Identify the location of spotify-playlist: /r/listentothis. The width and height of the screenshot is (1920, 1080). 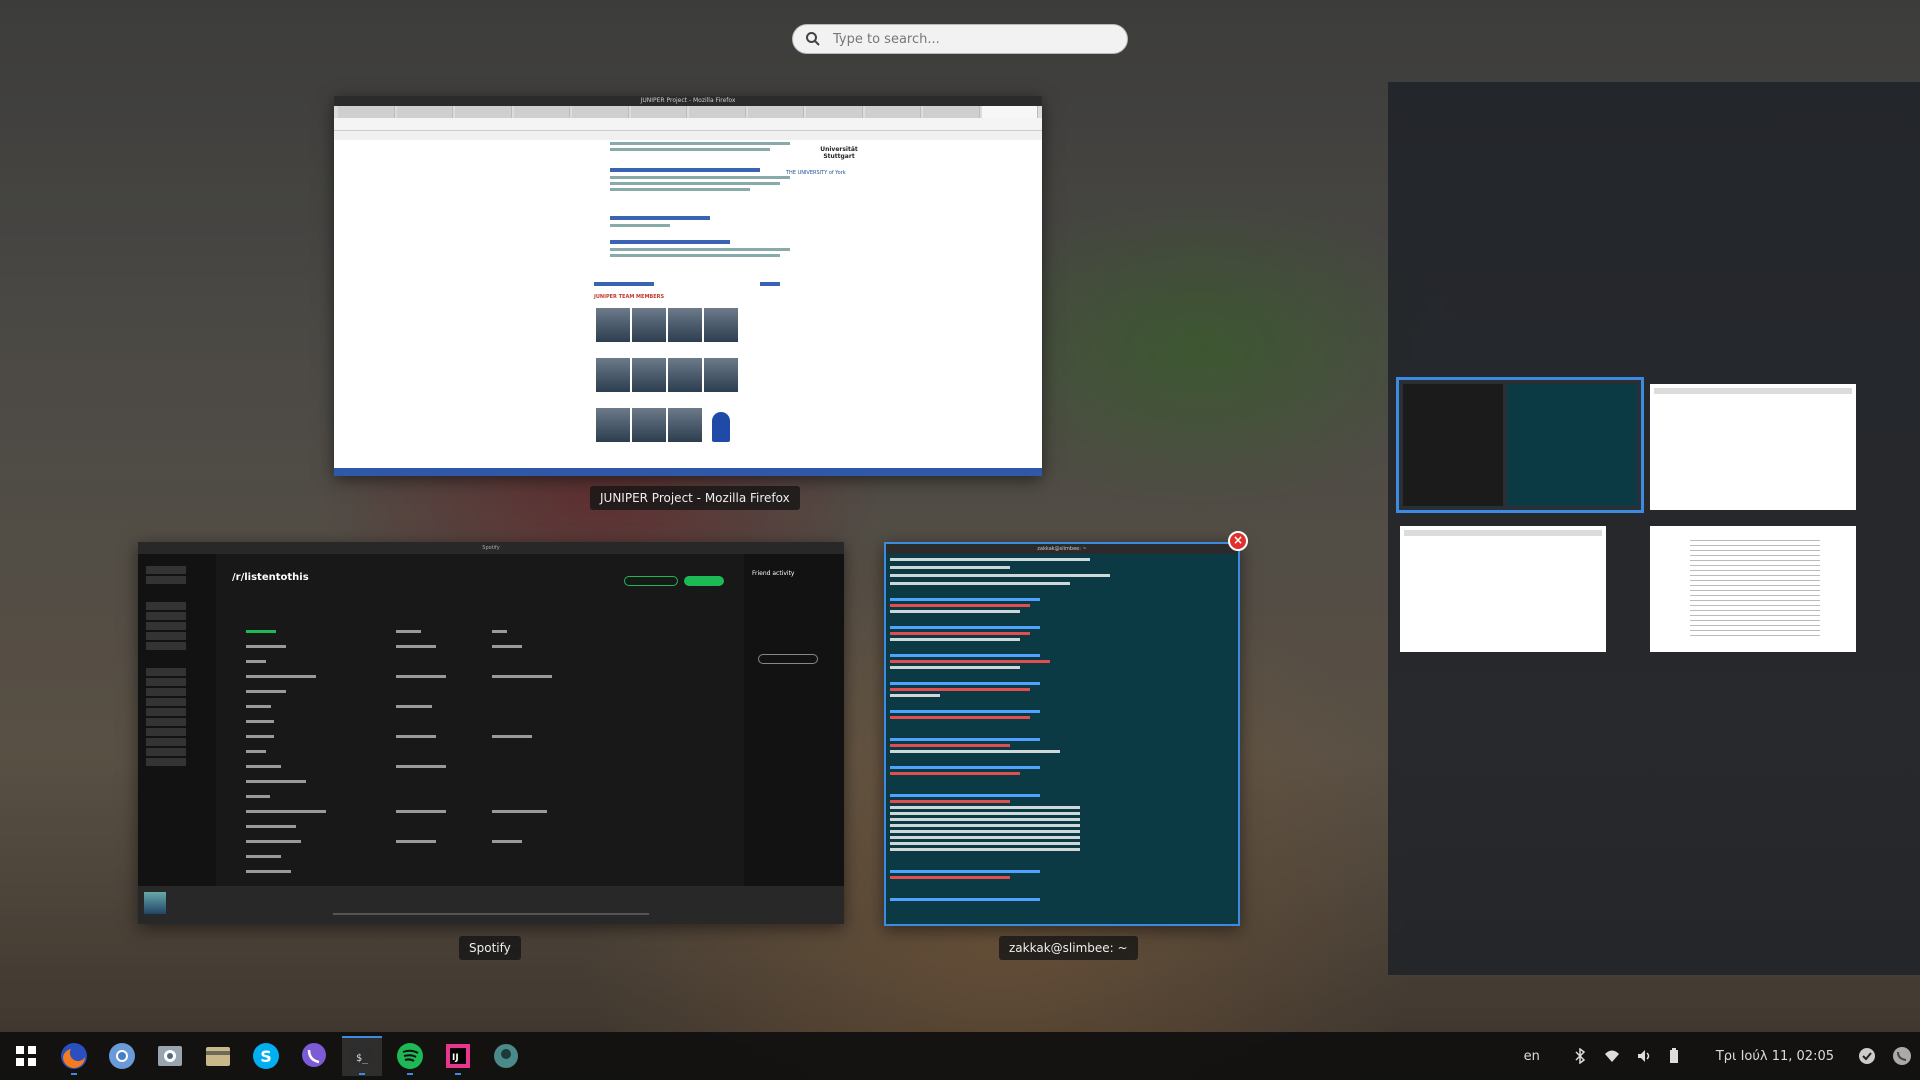
(480, 720).